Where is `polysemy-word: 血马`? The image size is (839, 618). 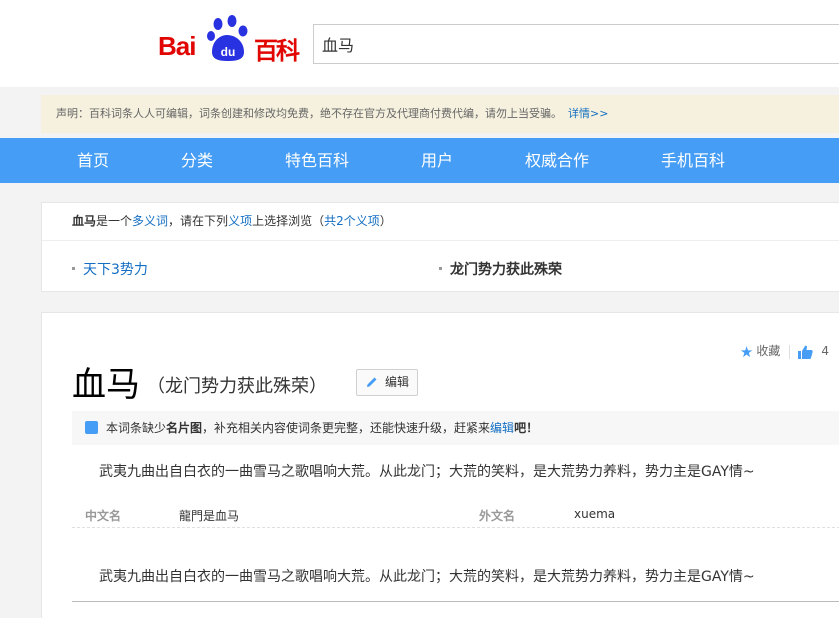 polysemy-word: 血马 is located at coordinates (84, 221).